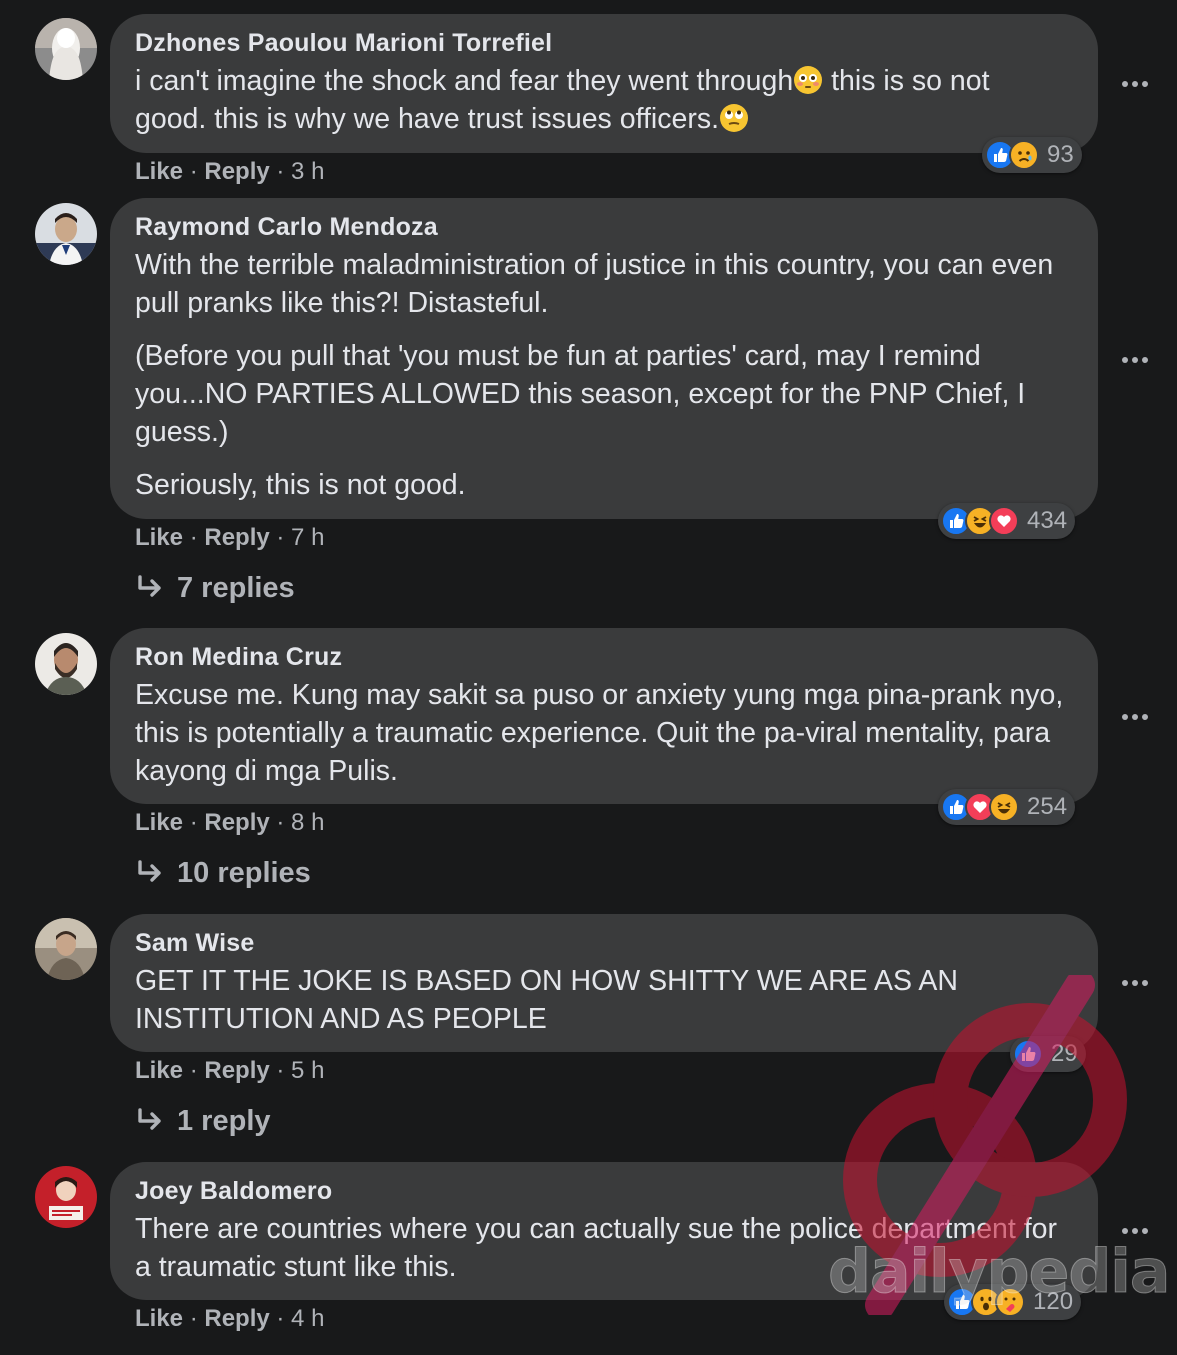  Describe the element at coordinates (300, 485) in the screenshot. I see `comment-paragraph: Seriously, this is not good.` at that location.